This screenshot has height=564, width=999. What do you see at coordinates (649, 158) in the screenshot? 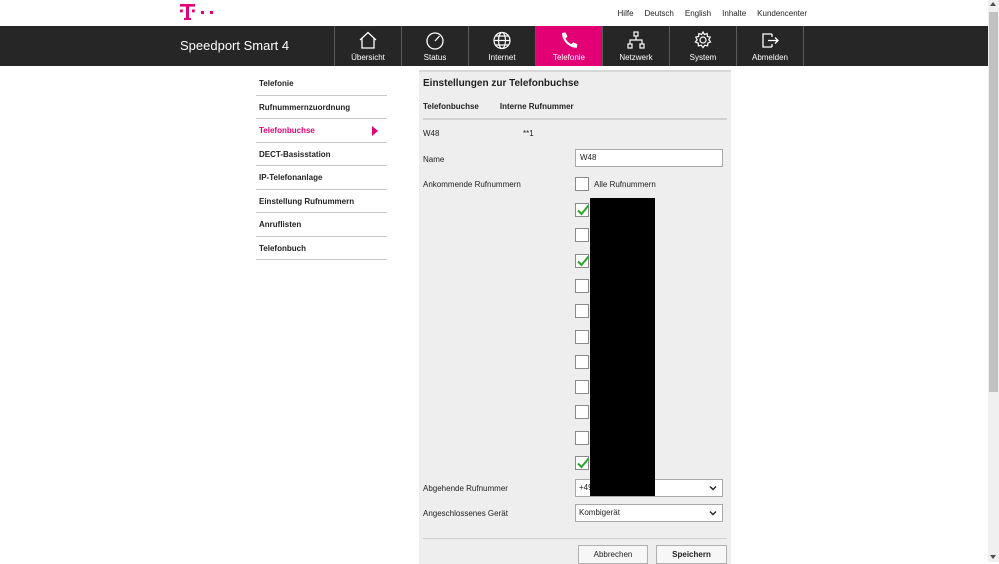
I see `name-field: W48` at bounding box center [649, 158].